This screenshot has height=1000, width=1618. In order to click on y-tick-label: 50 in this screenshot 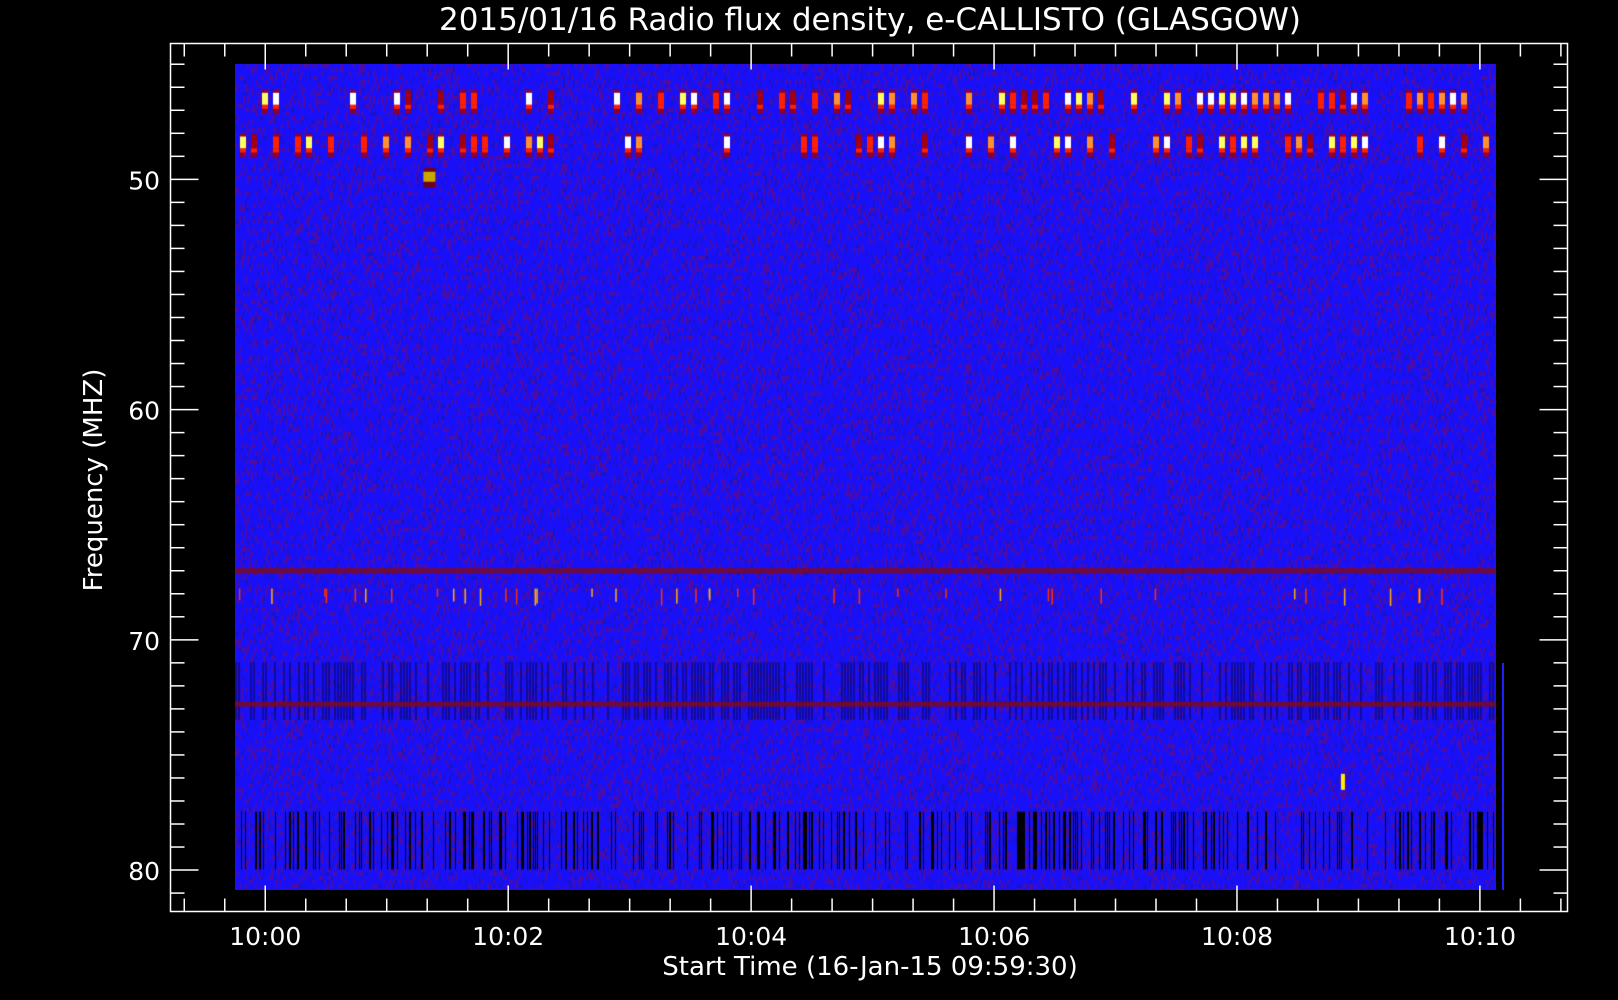, I will do `click(144, 180)`.